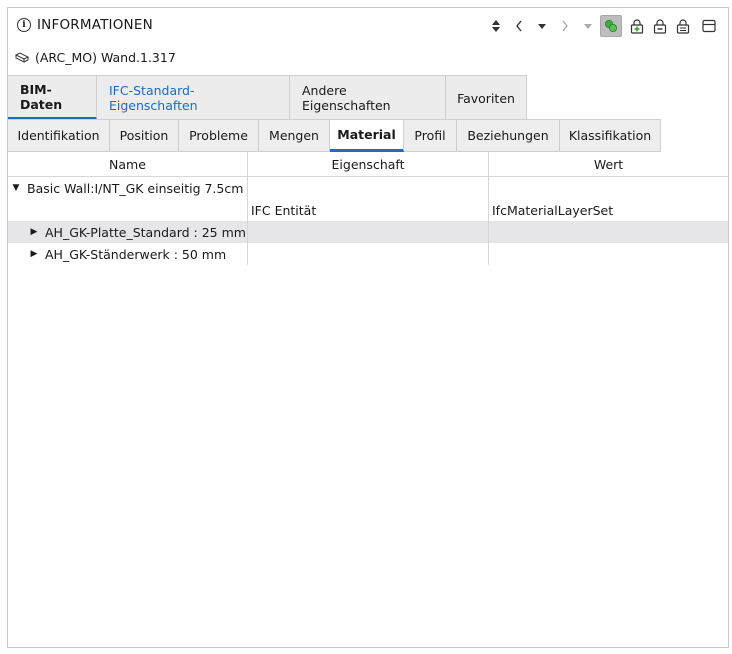 The height and width of the screenshot is (654, 732). Describe the element at coordinates (105, 57) in the screenshot. I see `object-label: (ARC_MO) Wand.1.317` at that location.